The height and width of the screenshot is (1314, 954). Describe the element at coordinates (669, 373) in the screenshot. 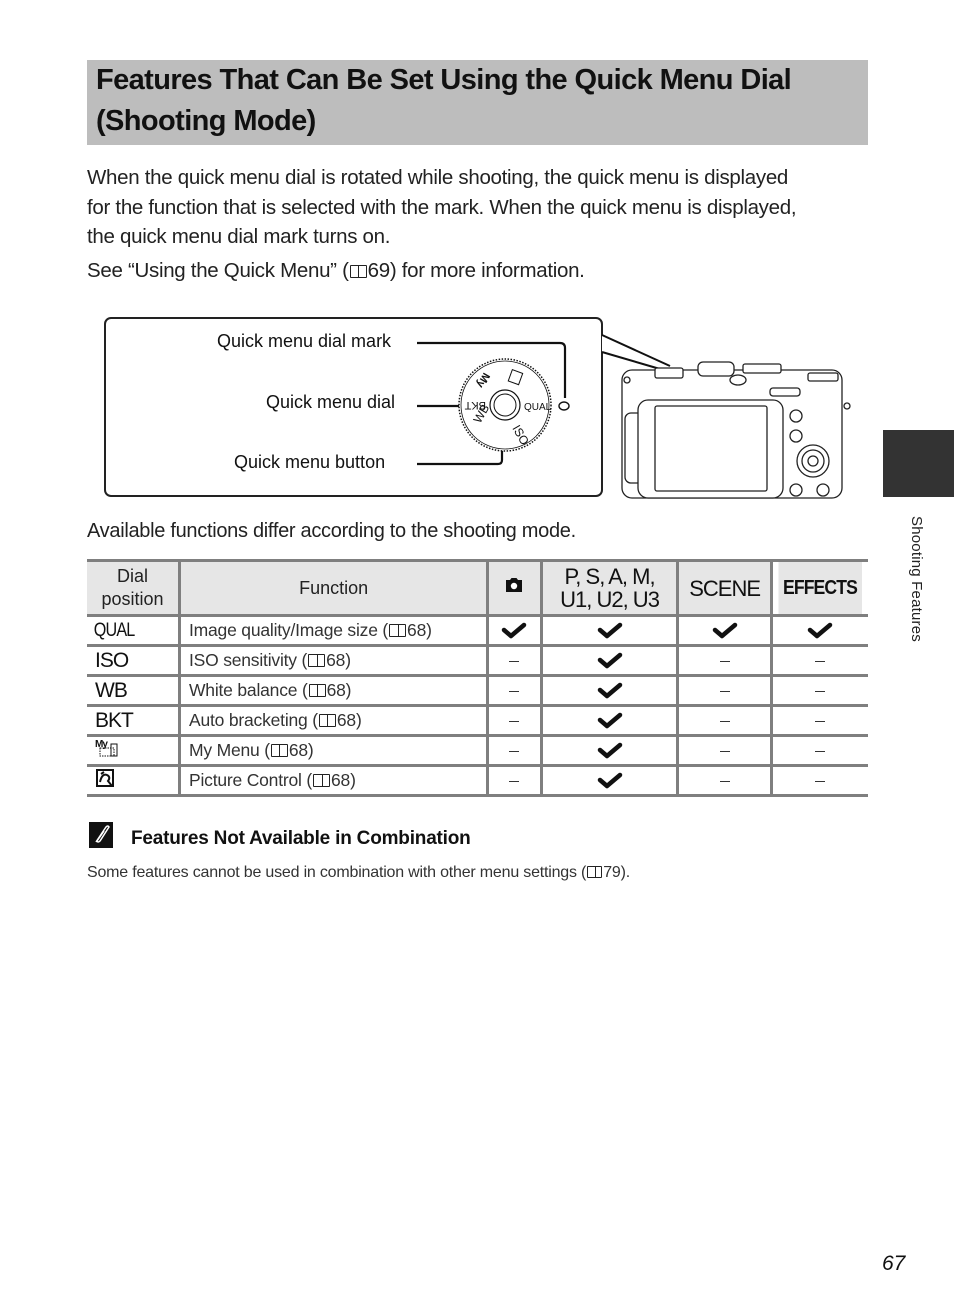

I see `quick-menu-dial-top` at that location.